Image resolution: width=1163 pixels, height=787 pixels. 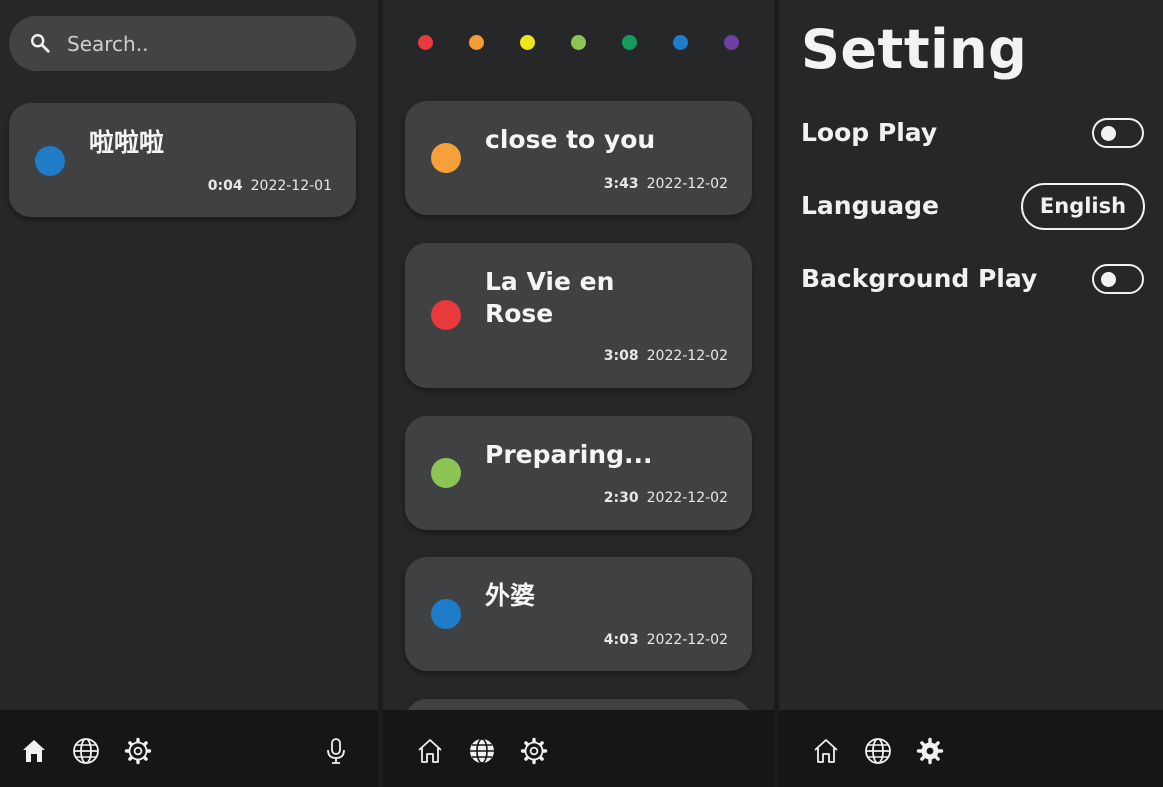 I want to click on recording-meta: 4:03 2022-12-02, so click(x=666, y=640).